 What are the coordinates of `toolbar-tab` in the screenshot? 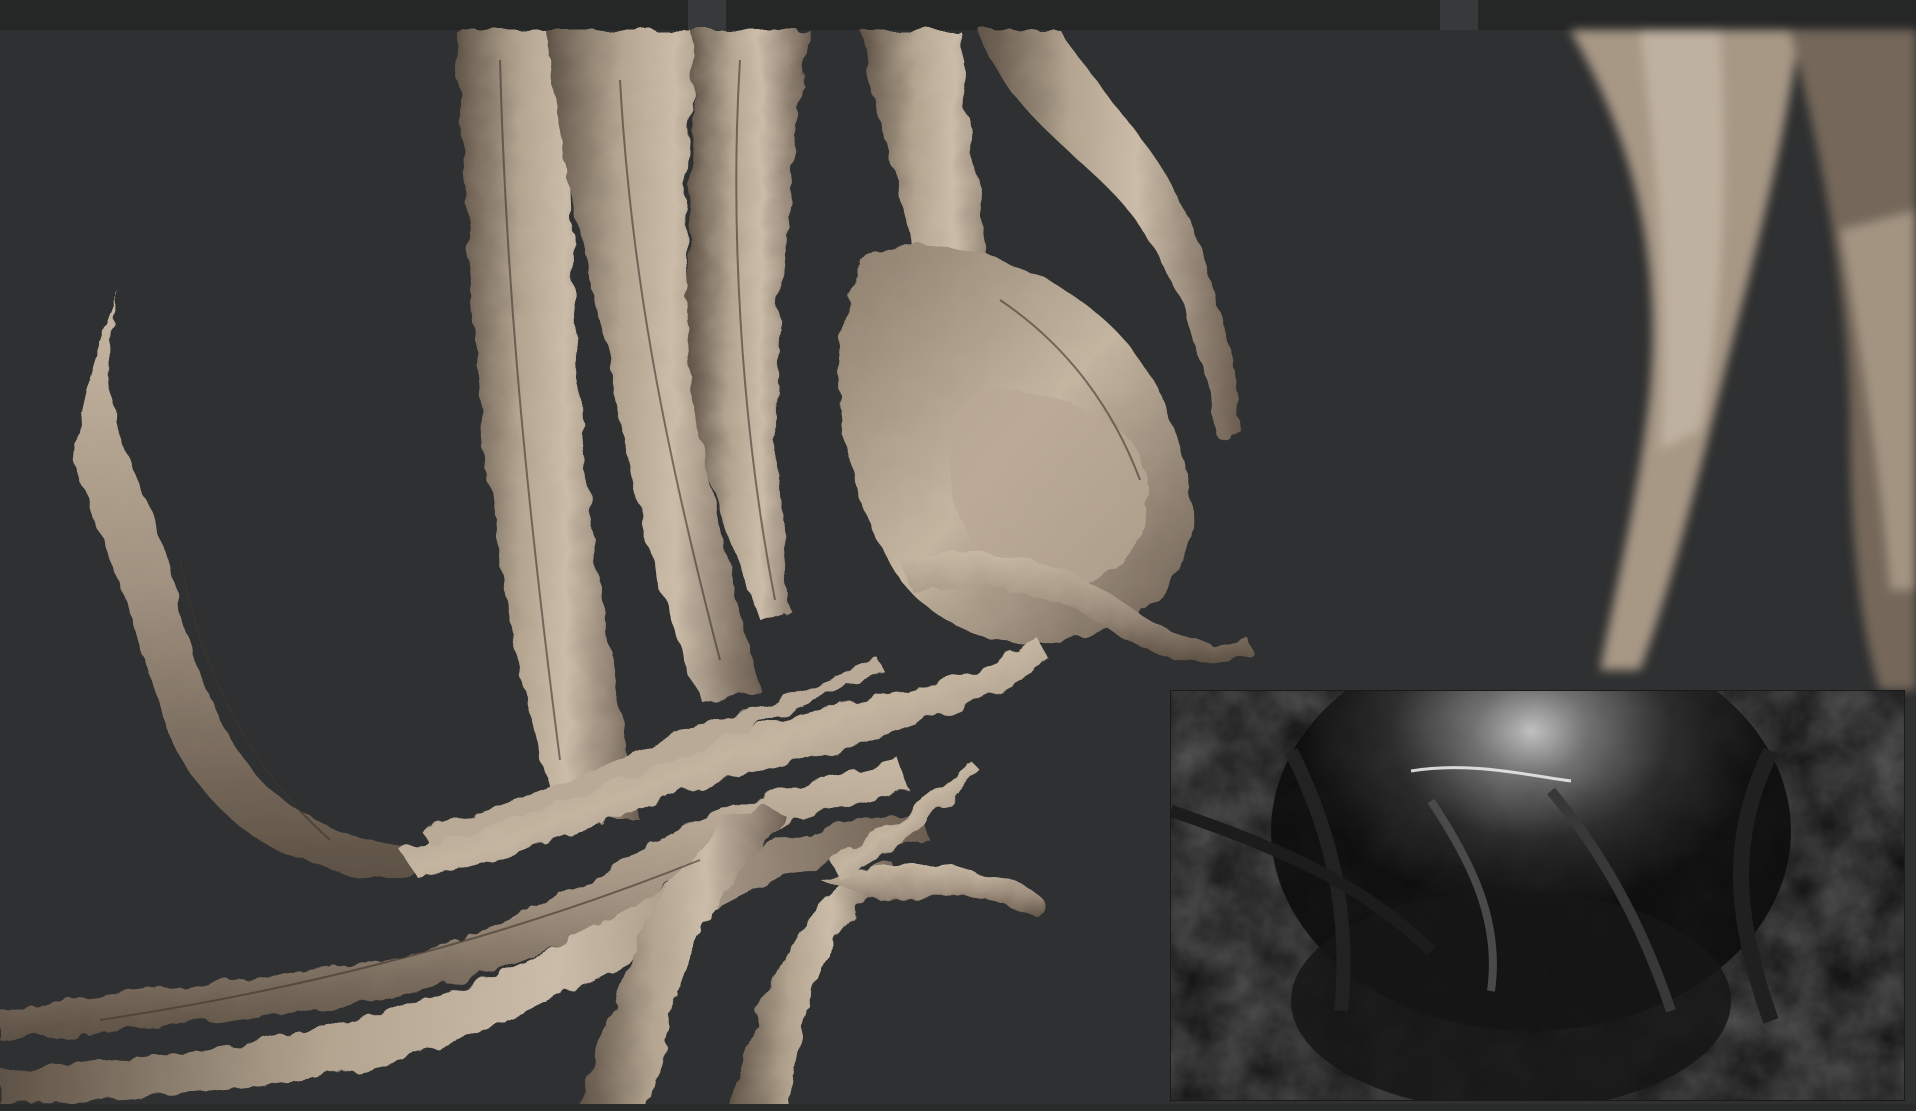 It's located at (1459, 15).